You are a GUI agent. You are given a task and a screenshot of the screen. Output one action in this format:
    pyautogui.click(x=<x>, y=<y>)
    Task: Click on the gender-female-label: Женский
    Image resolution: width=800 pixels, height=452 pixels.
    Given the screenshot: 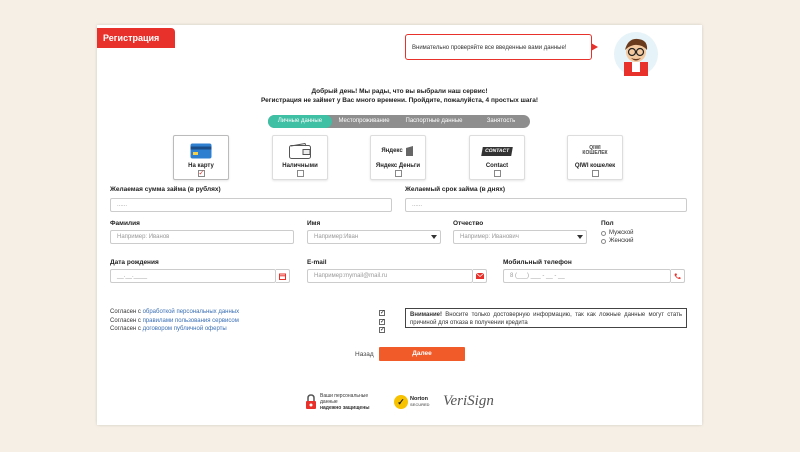 What is the action you would take?
    pyautogui.click(x=621, y=241)
    